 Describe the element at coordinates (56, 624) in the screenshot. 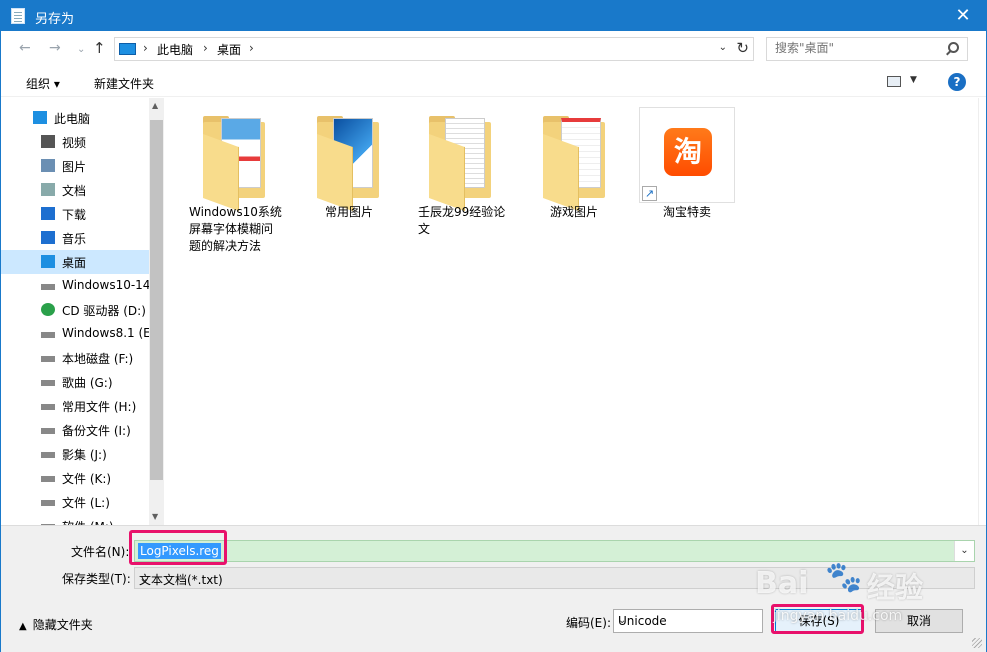

I see `hide-folders-toggle: ▲ 隐藏文件夹` at that location.